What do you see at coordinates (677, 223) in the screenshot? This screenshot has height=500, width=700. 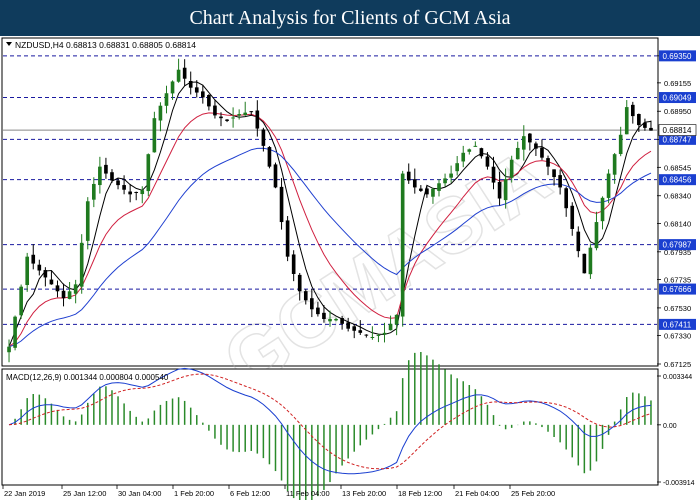 I see `price-tick-label-6: 0.68140` at bounding box center [677, 223].